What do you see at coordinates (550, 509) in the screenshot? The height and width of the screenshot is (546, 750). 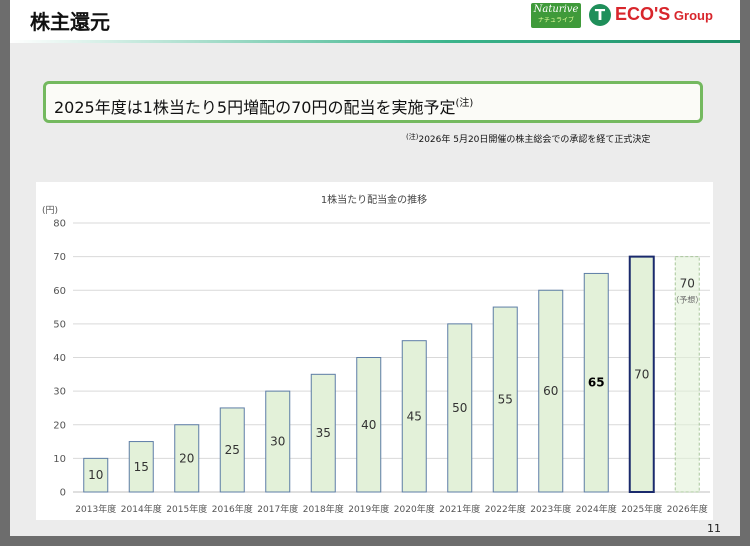 I see `x-tick-label: 2023年度` at bounding box center [550, 509].